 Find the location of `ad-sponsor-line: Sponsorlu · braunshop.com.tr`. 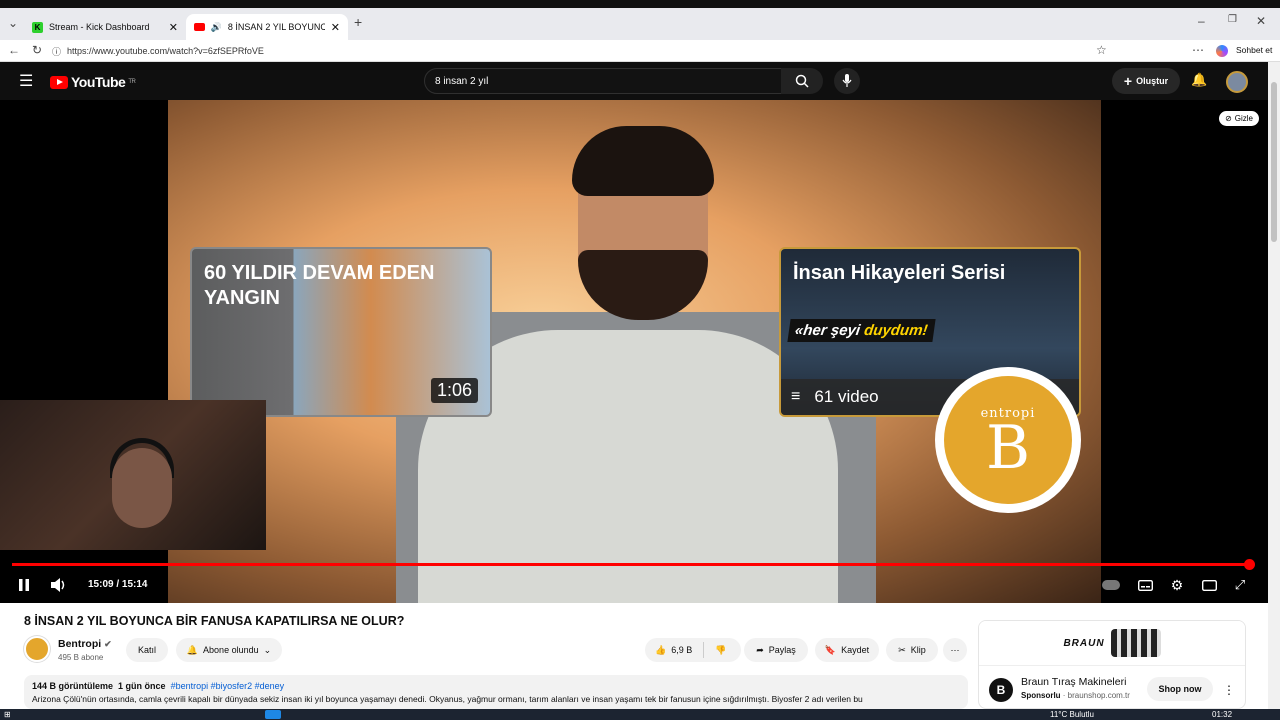

ad-sponsor-line: Sponsorlu · braunshop.com.tr is located at coordinates (1075, 695).